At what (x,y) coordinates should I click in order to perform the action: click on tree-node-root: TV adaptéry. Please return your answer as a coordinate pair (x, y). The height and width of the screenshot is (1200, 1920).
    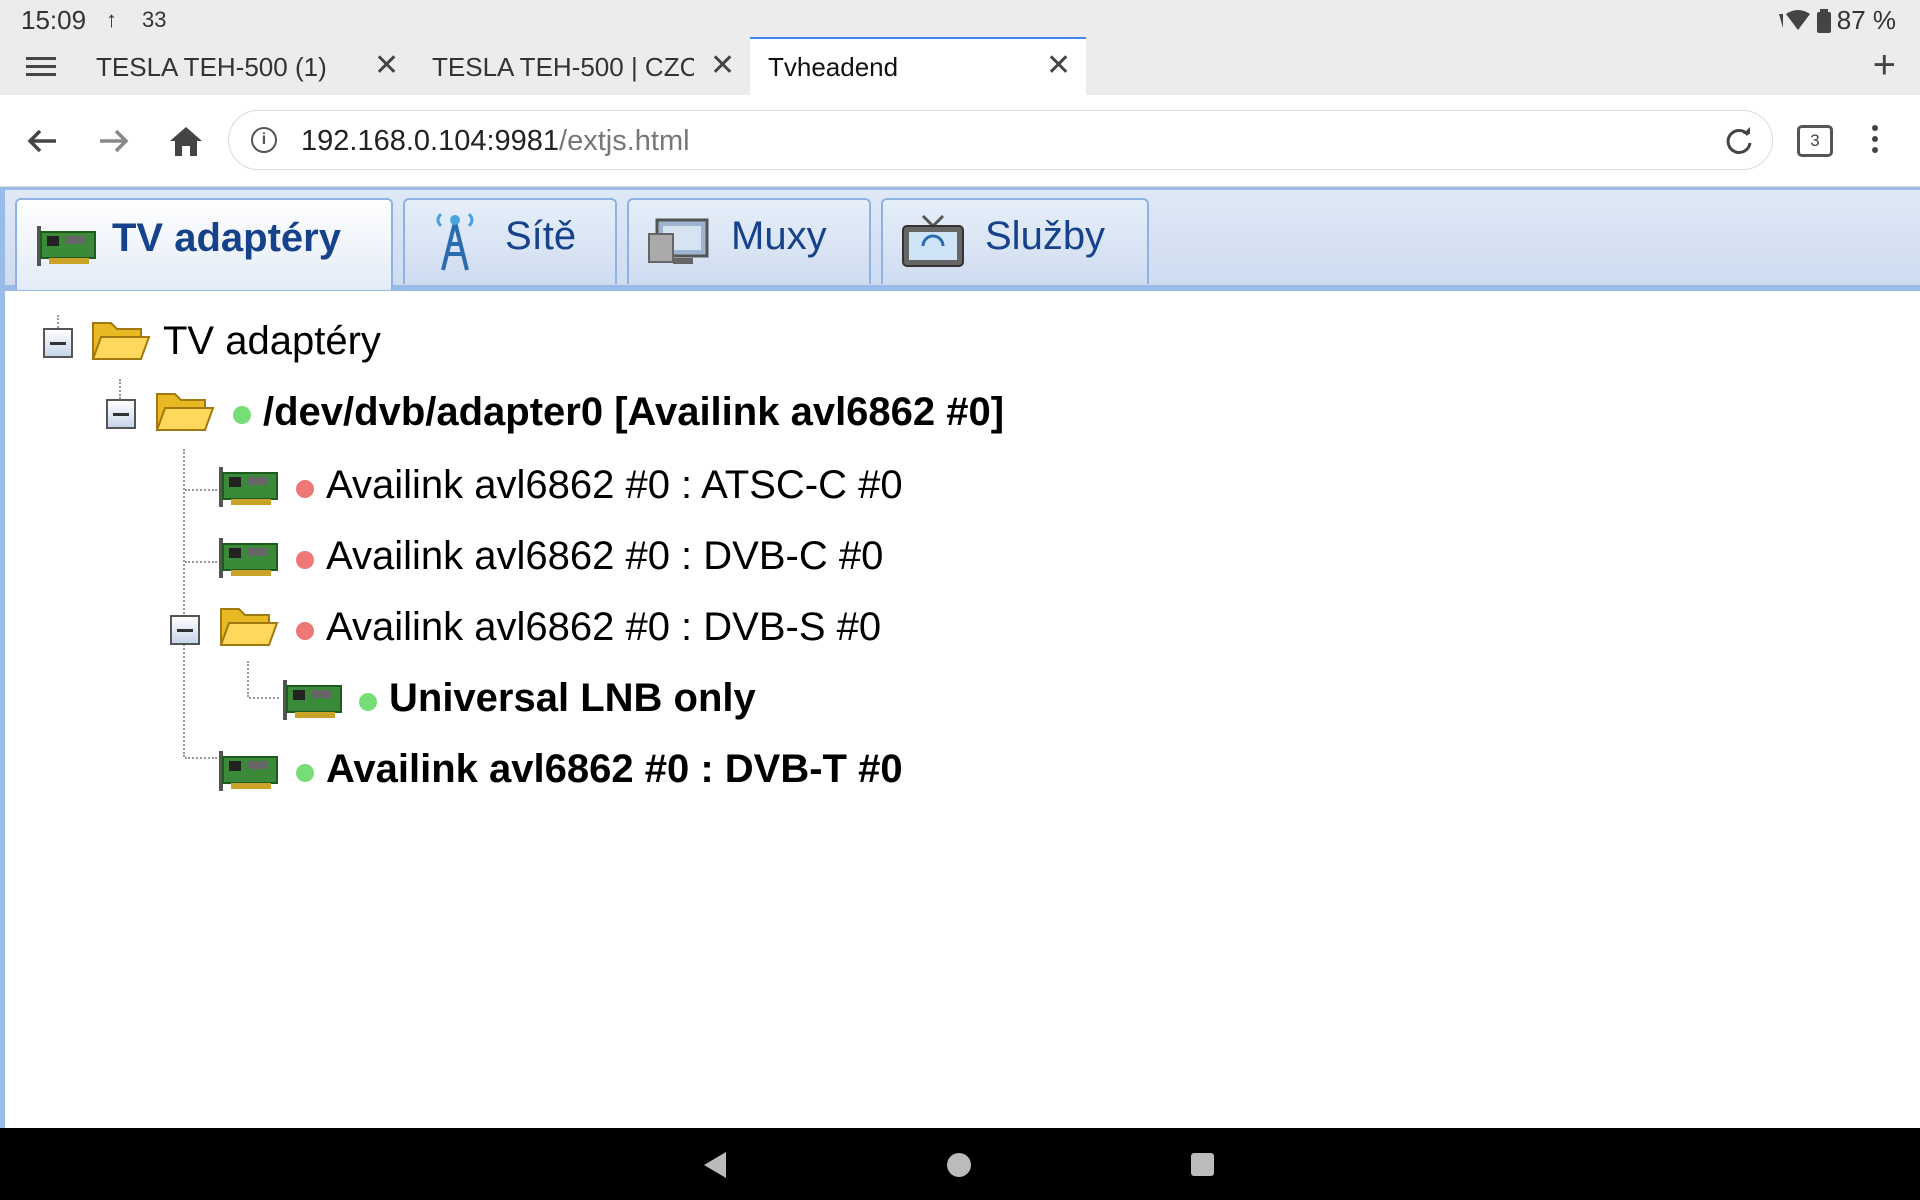
    Looking at the image, I should click on (305, 345).